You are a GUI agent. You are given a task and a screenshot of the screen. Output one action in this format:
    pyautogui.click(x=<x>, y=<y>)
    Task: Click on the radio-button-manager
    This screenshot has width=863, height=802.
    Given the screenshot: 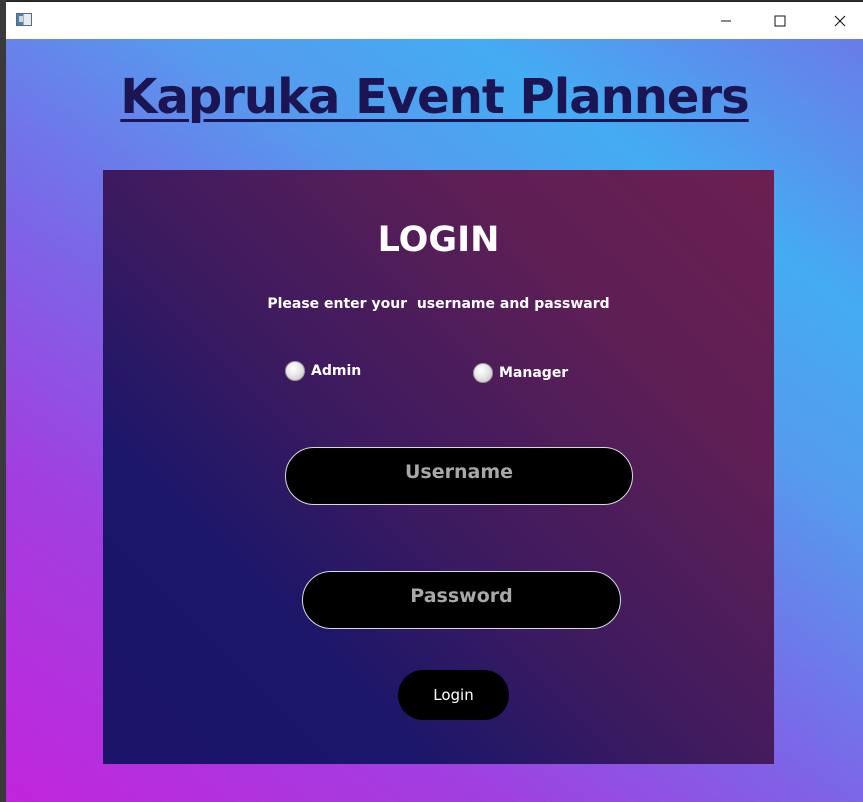 What is the action you would take?
    pyautogui.click(x=483, y=373)
    